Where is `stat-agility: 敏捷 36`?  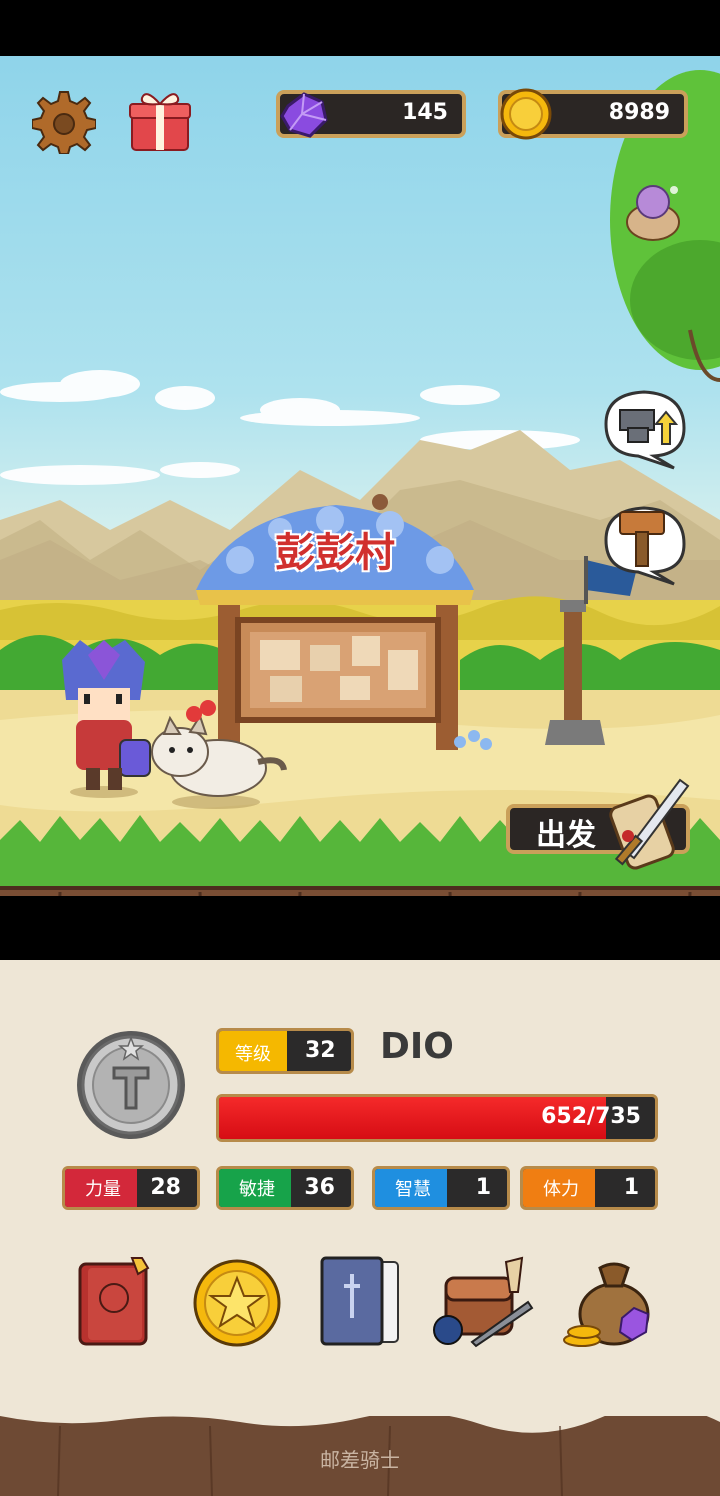 stat-agility: 敏捷 36 is located at coordinates (285, 1188).